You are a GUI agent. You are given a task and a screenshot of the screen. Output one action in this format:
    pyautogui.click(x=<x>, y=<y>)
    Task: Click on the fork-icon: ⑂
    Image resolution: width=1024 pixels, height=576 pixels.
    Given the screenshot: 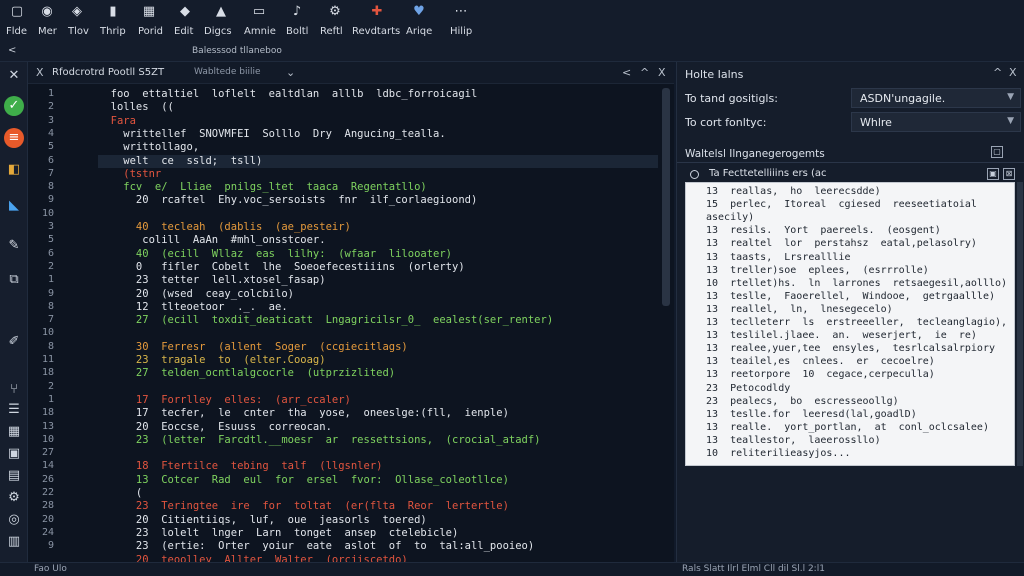 What is the action you would take?
    pyautogui.click(x=14, y=390)
    